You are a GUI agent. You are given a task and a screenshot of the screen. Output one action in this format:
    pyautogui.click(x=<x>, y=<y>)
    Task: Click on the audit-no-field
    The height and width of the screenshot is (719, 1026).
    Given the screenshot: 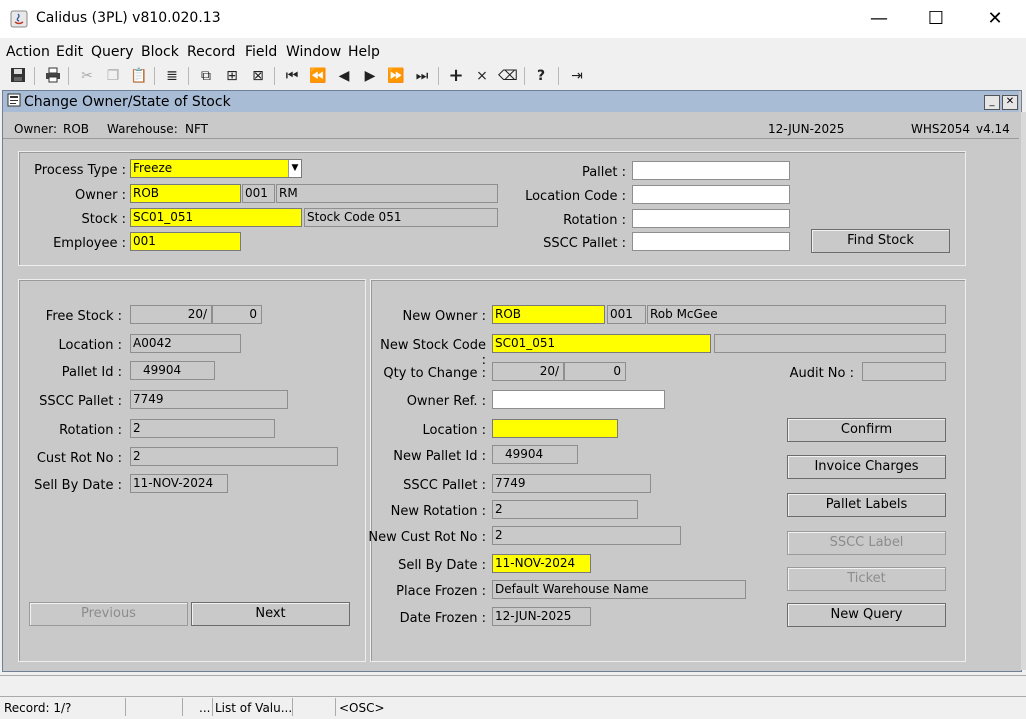 What is the action you would take?
    pyautogui.click(x=904, y=371)
    